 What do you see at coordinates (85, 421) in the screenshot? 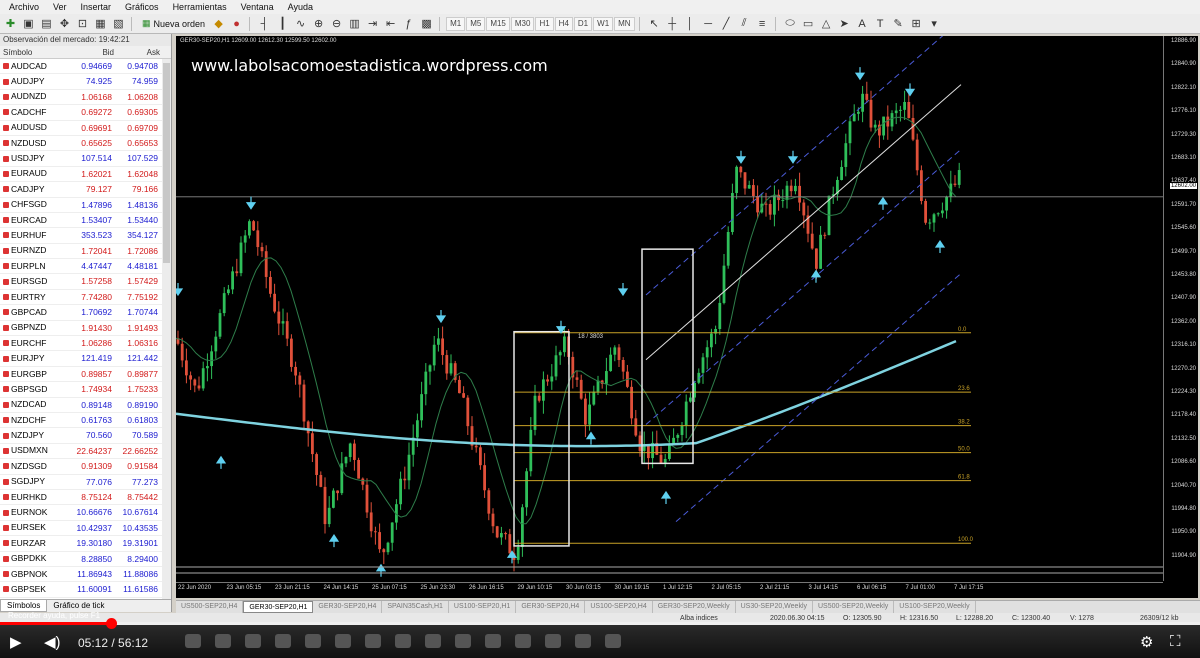
I see `market-watch-row: NZDCHF 0.61763 0.61803` at bounding box center [85, 421].